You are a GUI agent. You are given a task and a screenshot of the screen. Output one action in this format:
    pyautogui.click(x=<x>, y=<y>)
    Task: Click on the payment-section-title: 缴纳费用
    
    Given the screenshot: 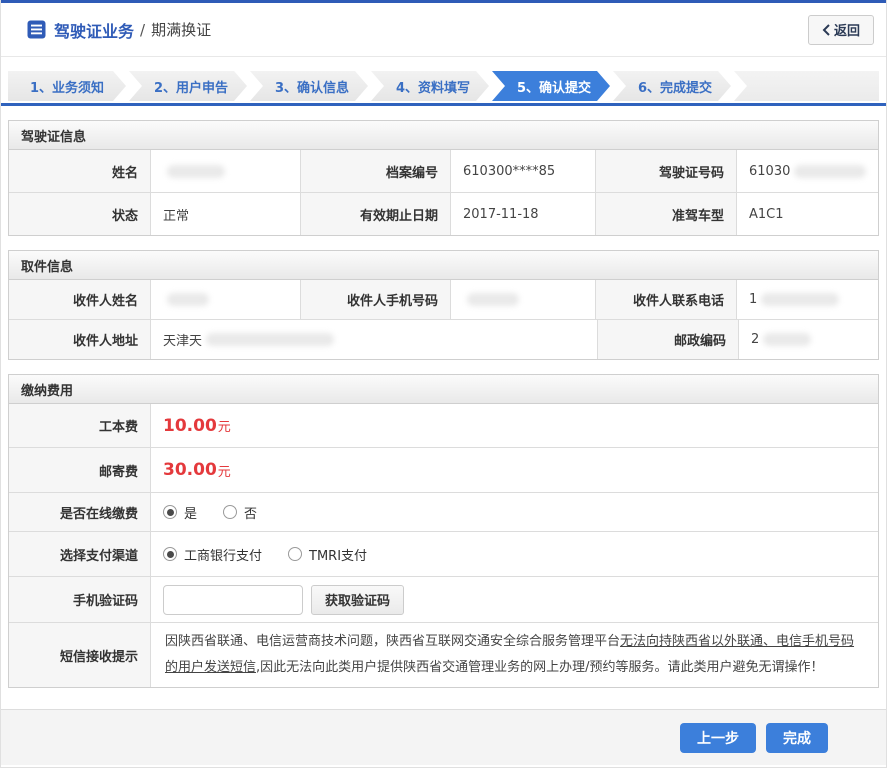 What is the action you would take?
    pyautogui.click(x=443, y=389)
    